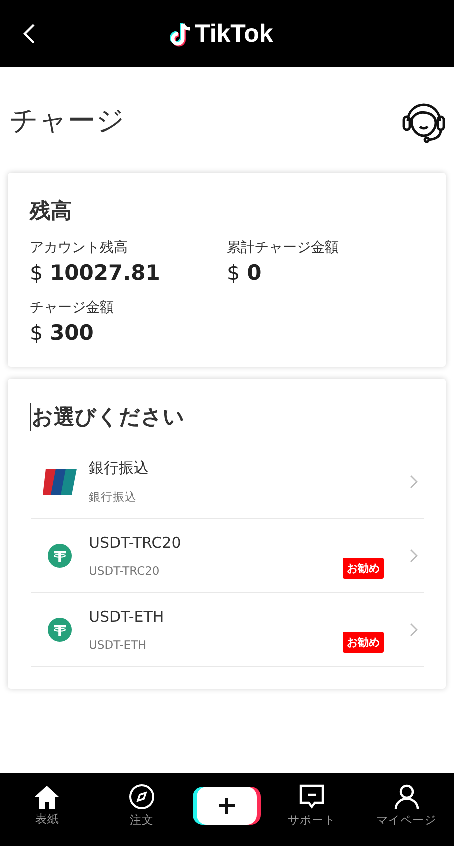 The height and width of the screenshot is (846, 454). Describe the element at coordinates (312, 820) in the screenshot. I see `nav-label: サポート` at that location.